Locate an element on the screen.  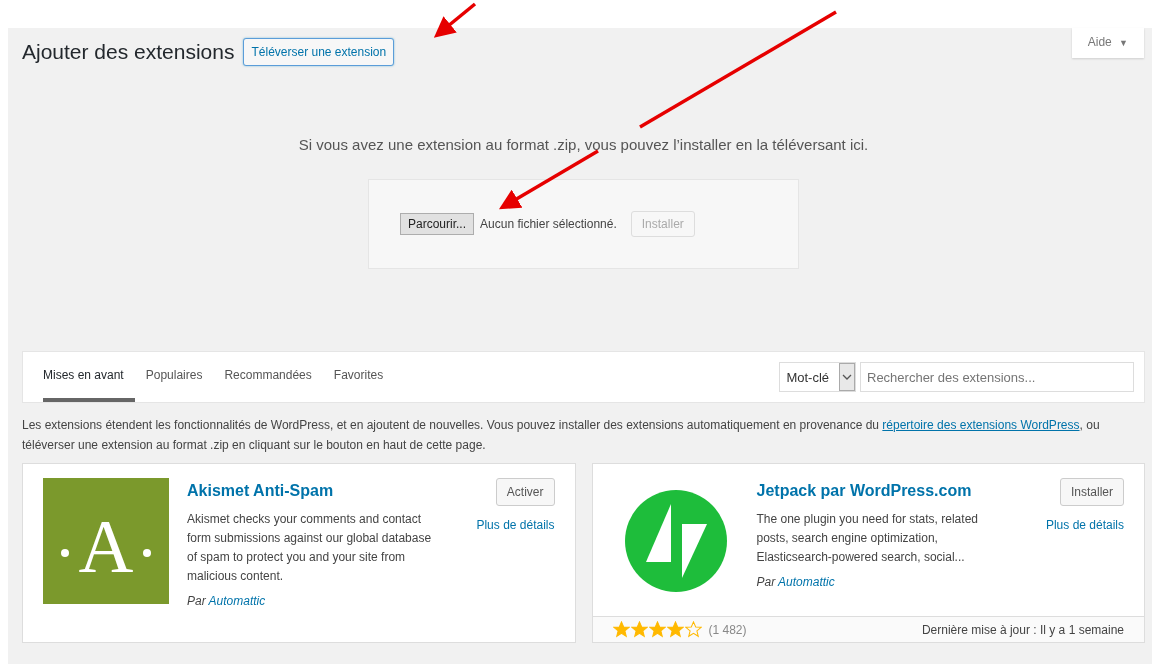
caret-icon is located at coordinates (847, 377).